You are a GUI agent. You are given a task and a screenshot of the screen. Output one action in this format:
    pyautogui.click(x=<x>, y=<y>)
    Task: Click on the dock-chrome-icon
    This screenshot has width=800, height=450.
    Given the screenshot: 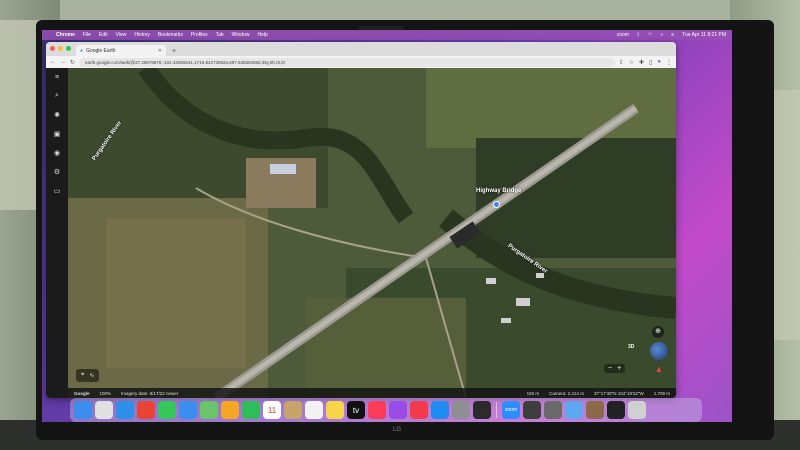 What is the action you would take?
    pyautogui.click(x=146, y=410)
    